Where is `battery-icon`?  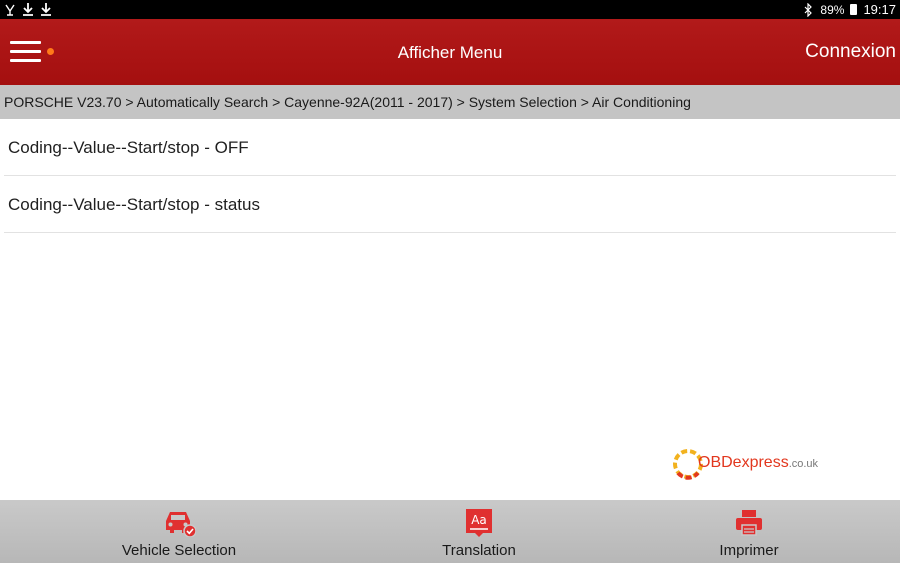 battery-icon is located at coordinates (854, 9).